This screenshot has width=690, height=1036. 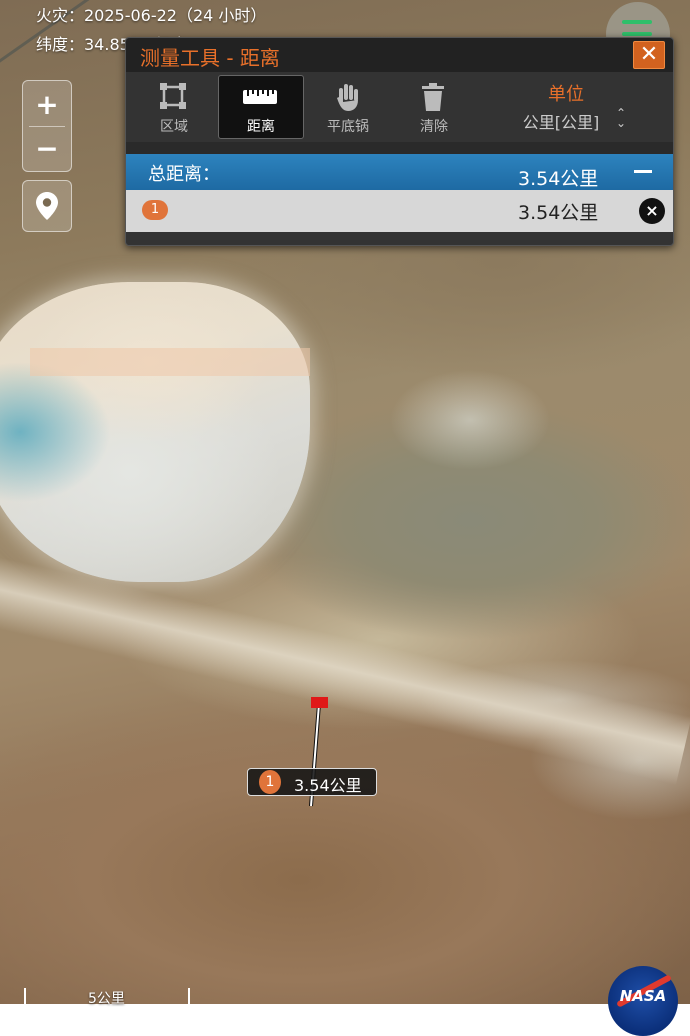 I want to click on nasa-logo: NASA, so click(x=643, y=1001).